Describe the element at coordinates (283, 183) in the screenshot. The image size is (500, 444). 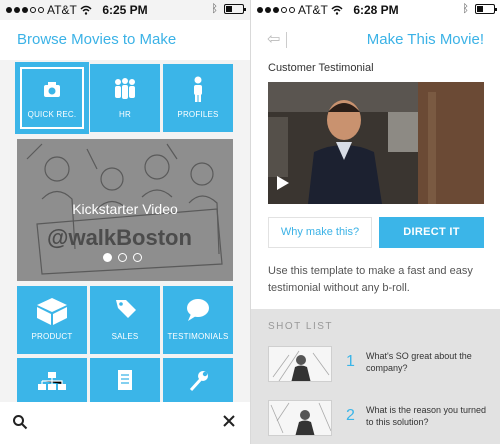
I see `play-icon` at that location.